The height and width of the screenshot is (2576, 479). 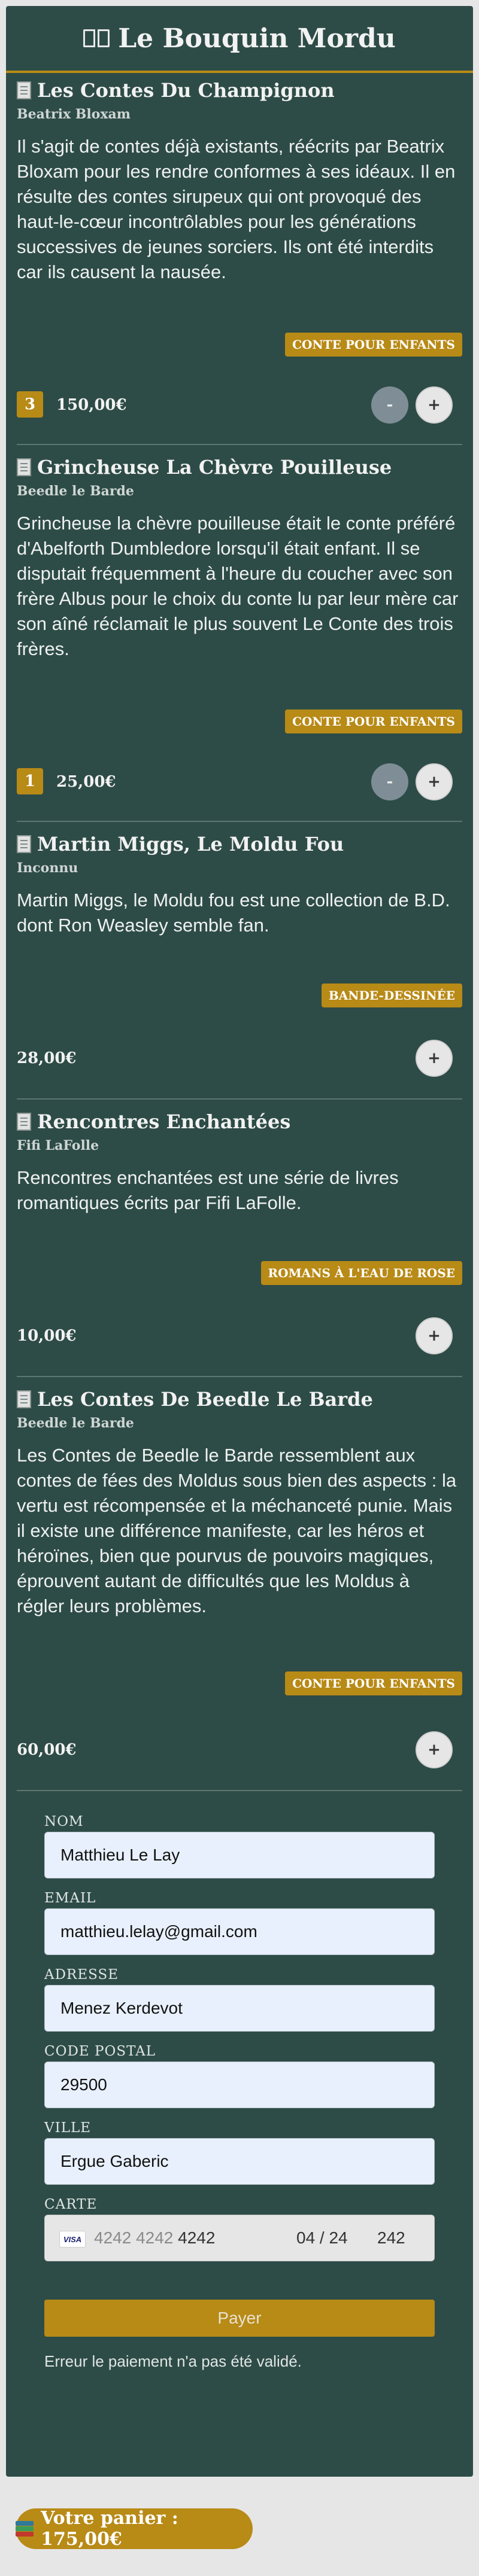 I want to click on email-field: matthieu.lelay@gmail.com, so click(x=239, y=1931).